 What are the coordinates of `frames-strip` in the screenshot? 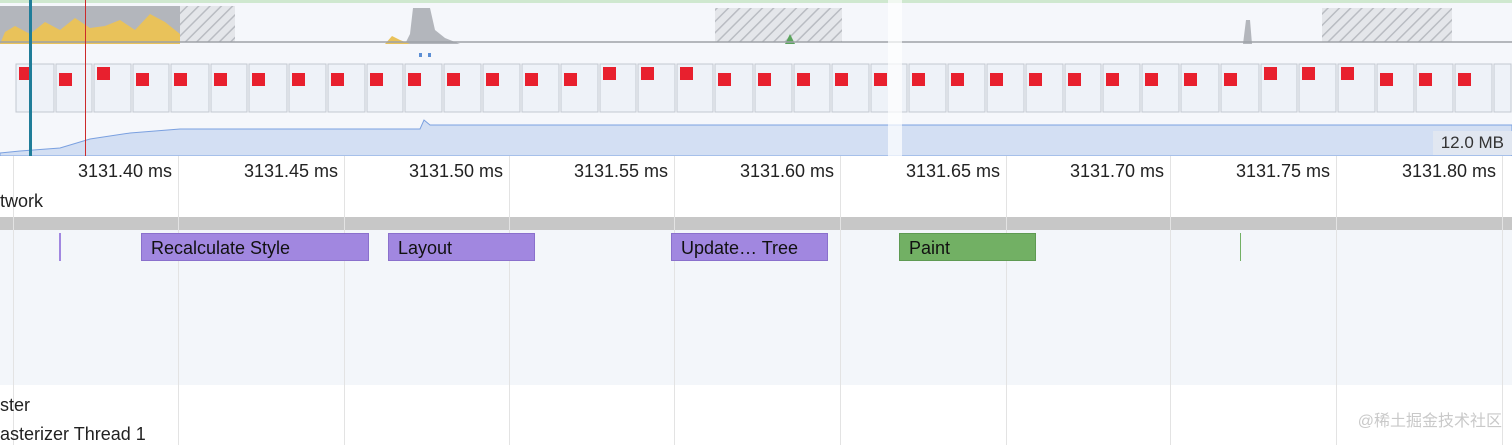 It's located at (756, 88).